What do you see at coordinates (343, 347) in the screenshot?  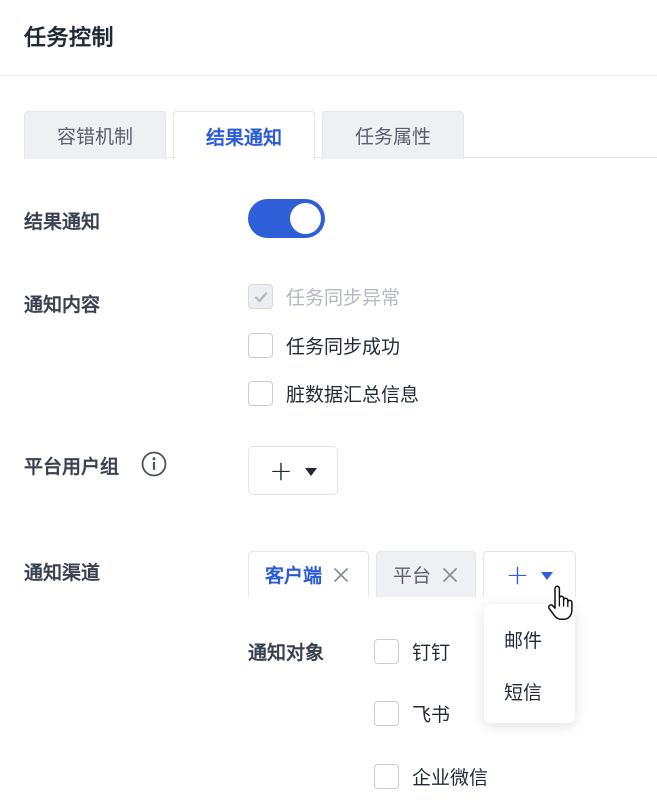 I see `option-label: 任务同步成功` at bounding box center [343, 347].